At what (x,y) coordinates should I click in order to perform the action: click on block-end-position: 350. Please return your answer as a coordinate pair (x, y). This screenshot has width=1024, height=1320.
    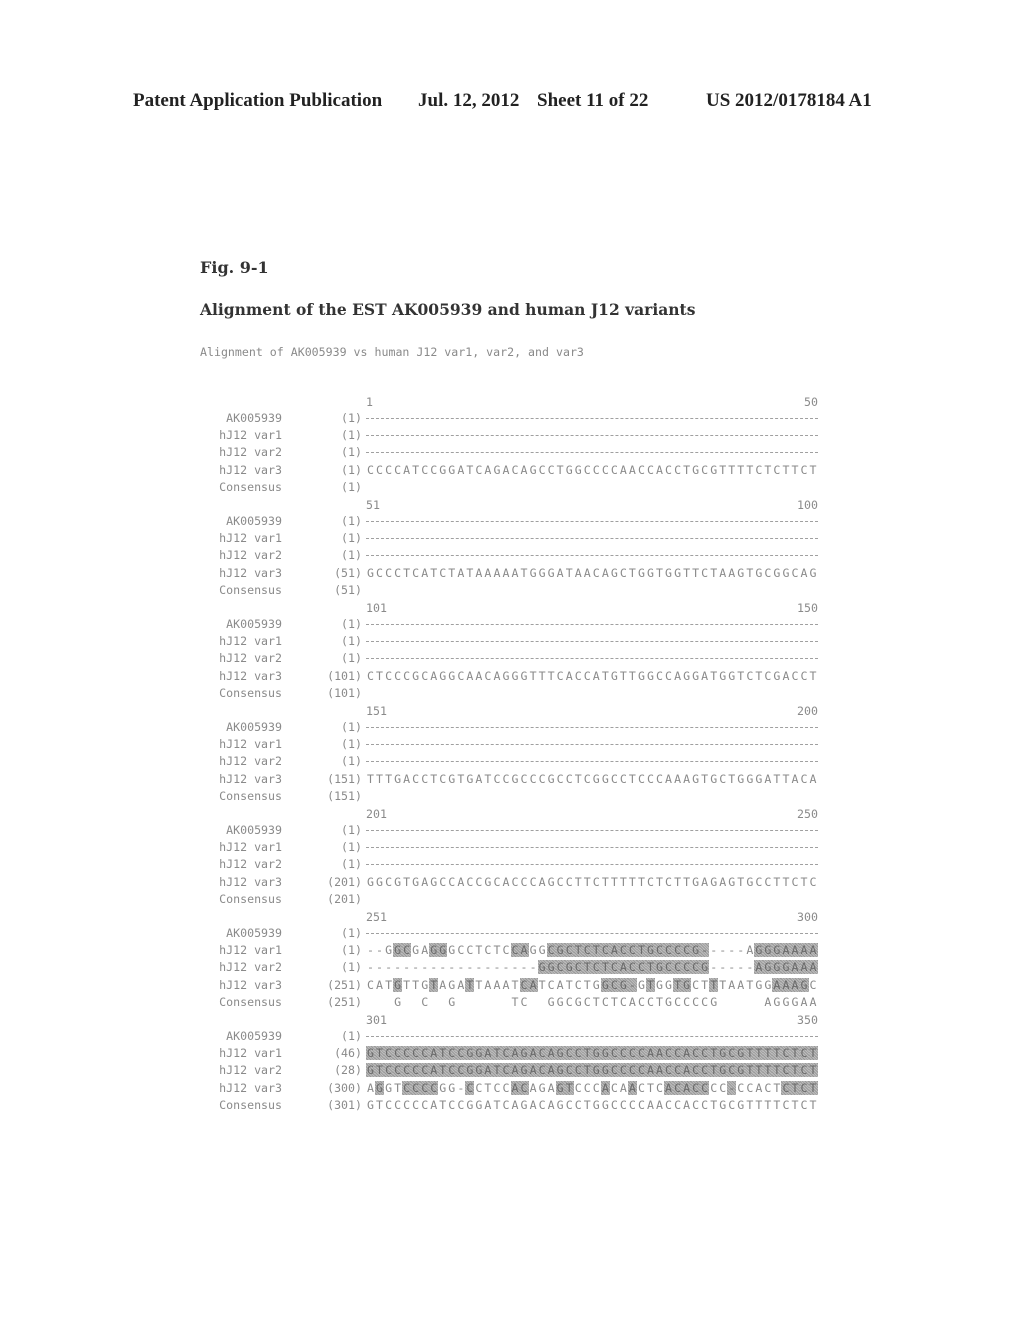
    Looking at the image, I should click on (807, 1020).